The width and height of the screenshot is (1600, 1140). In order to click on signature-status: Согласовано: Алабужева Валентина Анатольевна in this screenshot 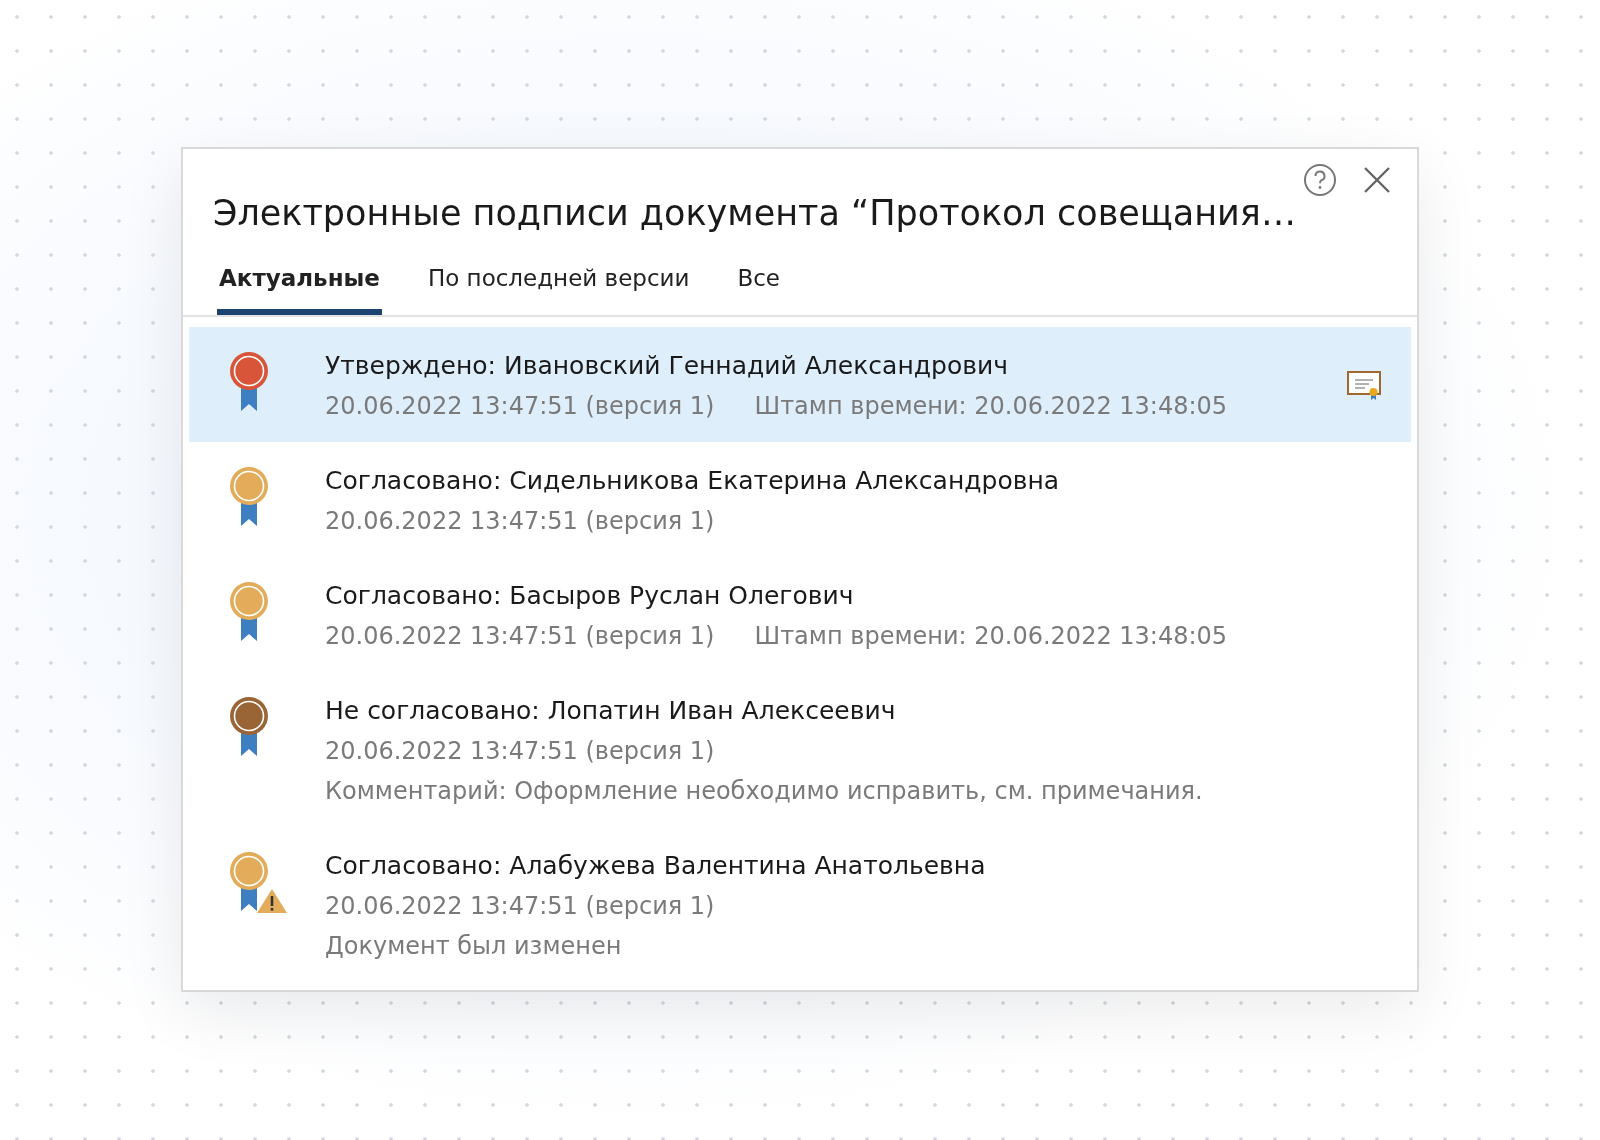, I will do `click(656, 865)`.